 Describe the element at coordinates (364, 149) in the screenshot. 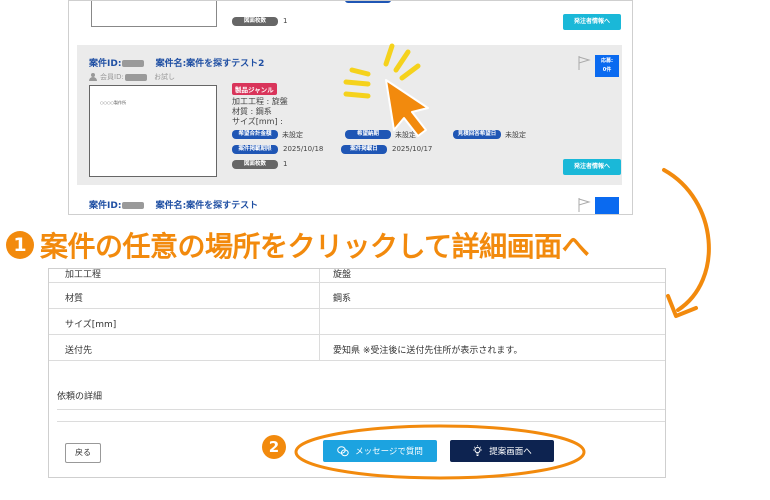

I see `post-date-pill: 案件掲載日` at that location.